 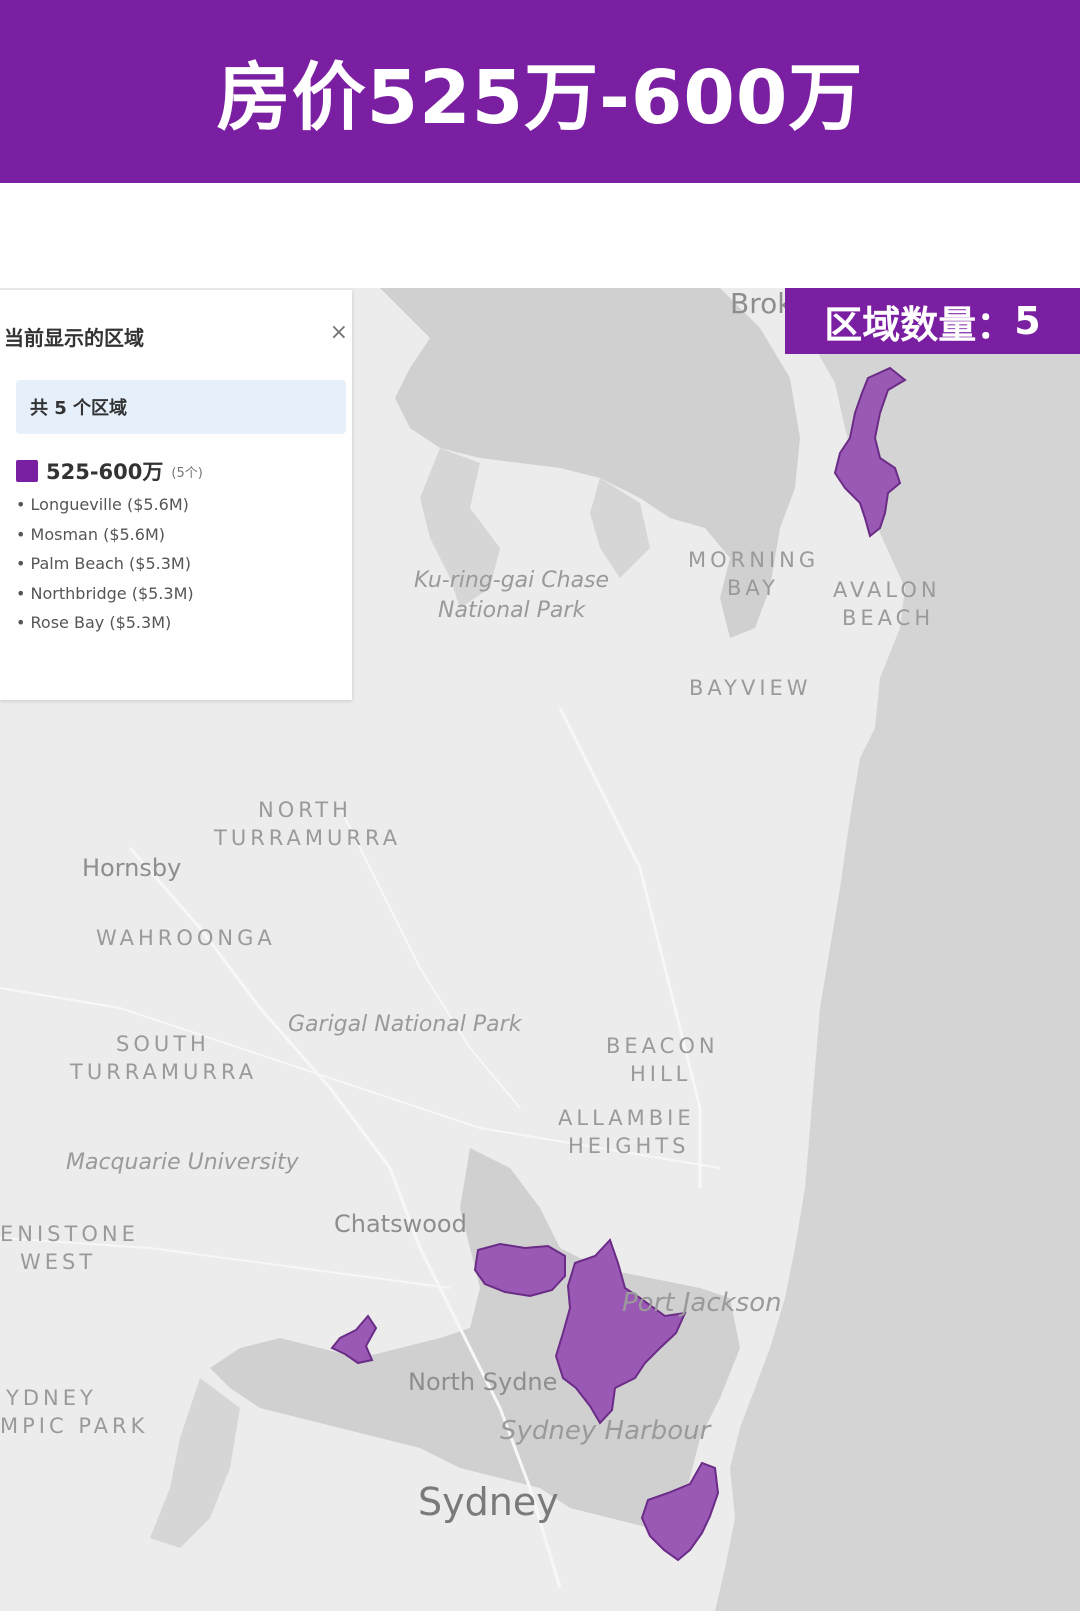 What do you see at coordinates (186, 938) in the screenshot?
I see `label-wahroonga: WAHROONGA` at bounding box center [186, 938].